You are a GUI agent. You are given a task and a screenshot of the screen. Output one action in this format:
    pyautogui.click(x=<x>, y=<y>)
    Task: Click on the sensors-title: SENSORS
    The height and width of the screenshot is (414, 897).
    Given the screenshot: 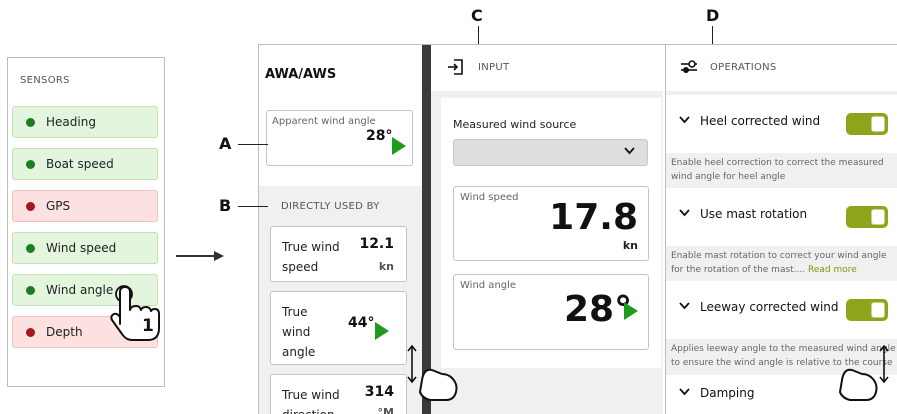 What is the action you would take?
    pyautogui.click(x=45, y=80)
    